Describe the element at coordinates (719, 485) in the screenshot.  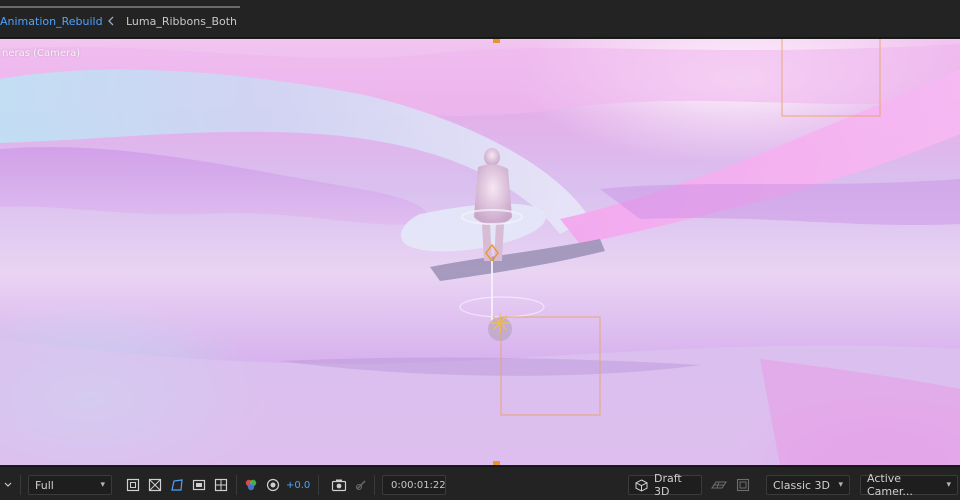
I see `3d-ground-plane-icon` at that location.